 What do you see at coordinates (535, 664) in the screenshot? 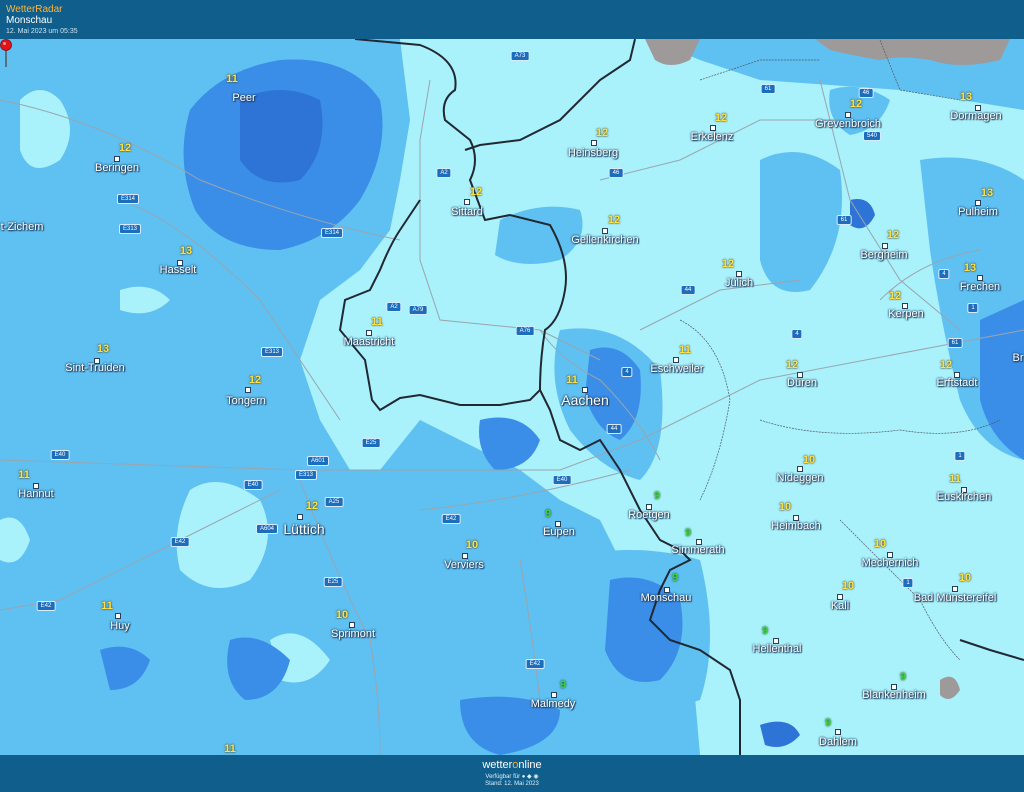
I see `road-sign: E42` at bounding box center [535, 664].